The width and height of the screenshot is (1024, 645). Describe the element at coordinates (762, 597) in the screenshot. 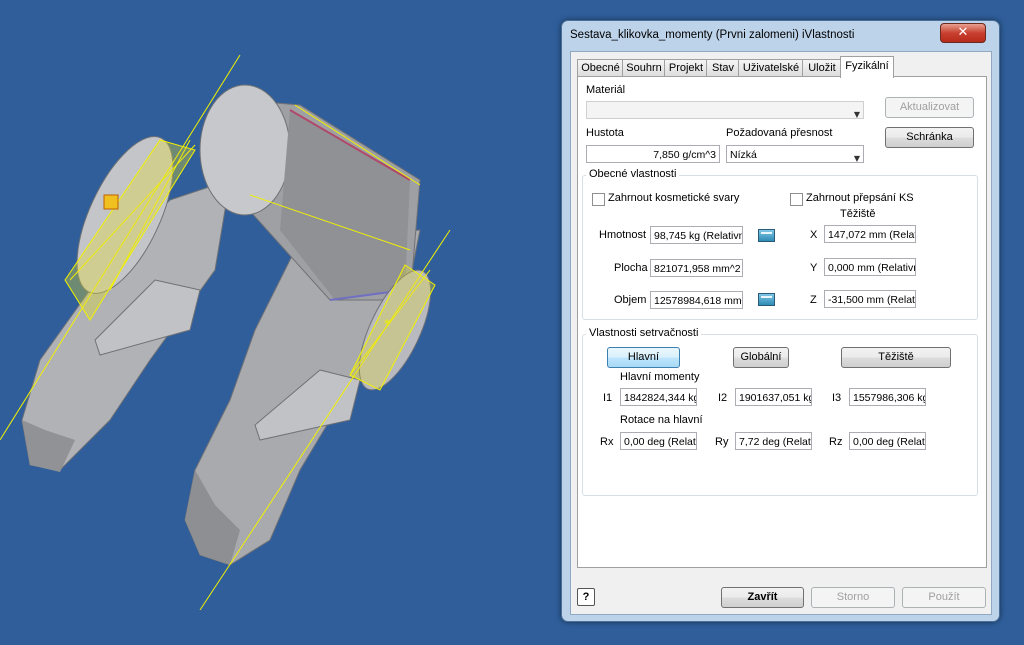

I see `close-dialog-button: Zavřít` at that location.